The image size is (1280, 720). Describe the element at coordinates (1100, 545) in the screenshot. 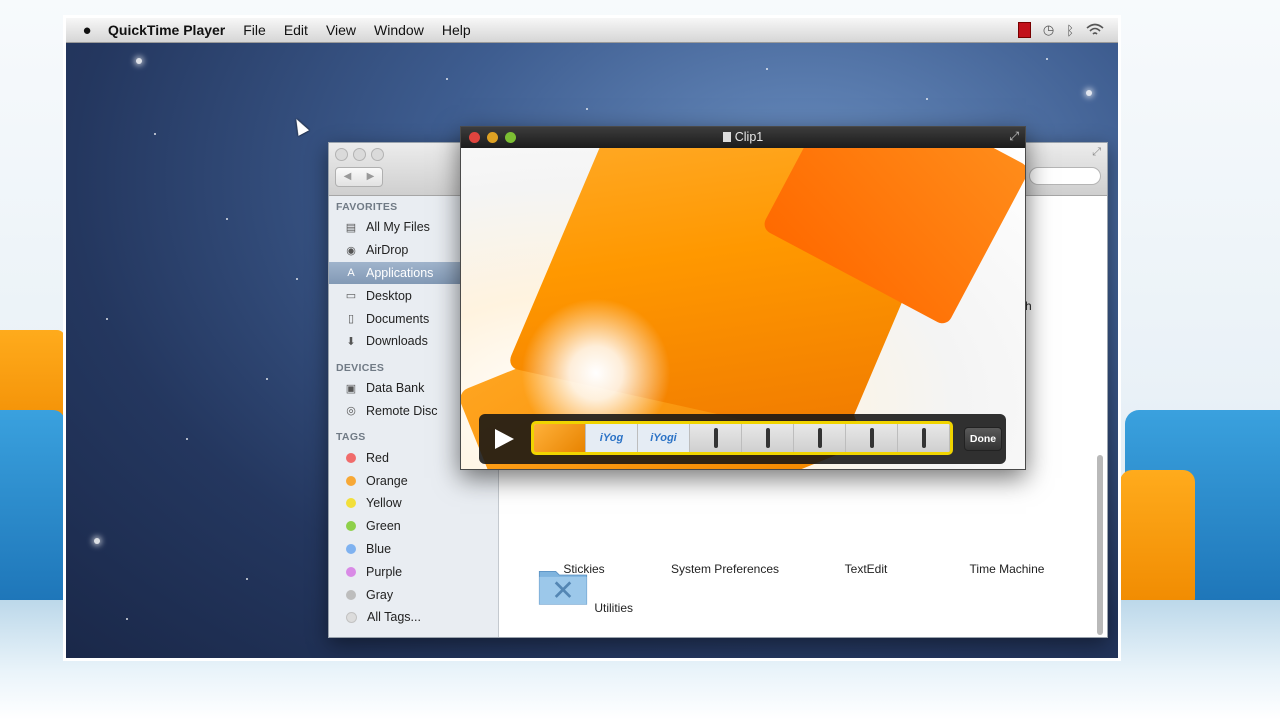

I see `finder-scrollbar` at that location.